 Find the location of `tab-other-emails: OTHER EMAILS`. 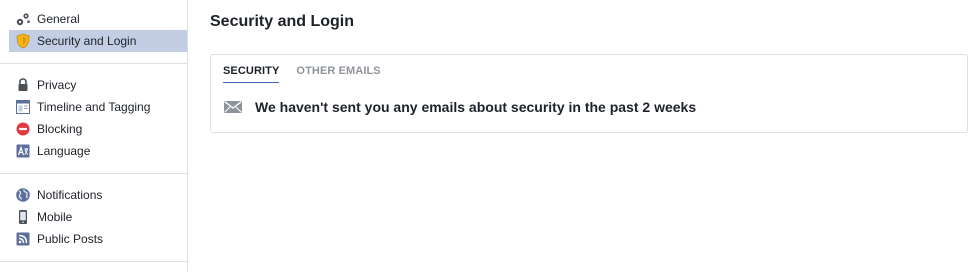

tab-other-emails: OTHER EMAILS is located at coordinates (338, 69).